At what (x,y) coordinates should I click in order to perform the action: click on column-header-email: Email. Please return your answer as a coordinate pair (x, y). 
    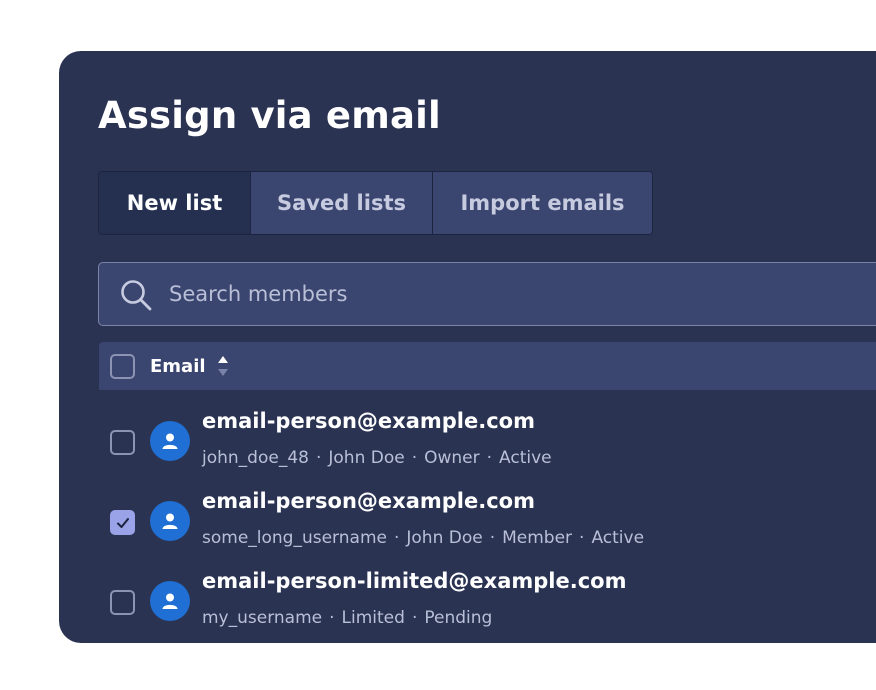
    Looking at the image, I should click on (178, 366).